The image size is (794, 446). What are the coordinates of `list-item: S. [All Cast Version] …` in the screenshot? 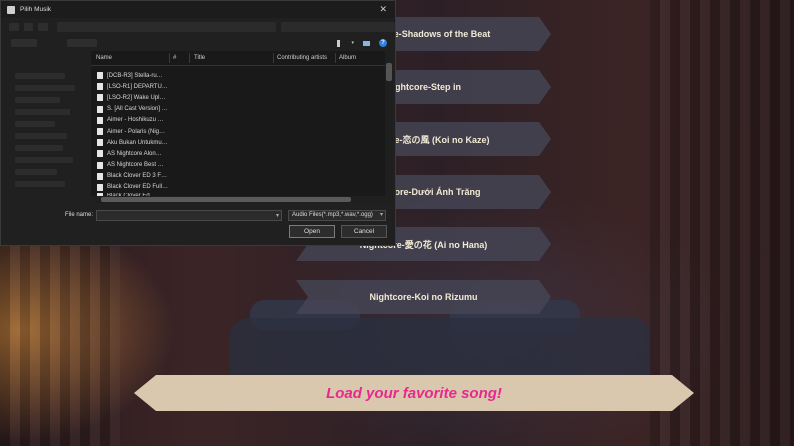 It's located at (242, 109).